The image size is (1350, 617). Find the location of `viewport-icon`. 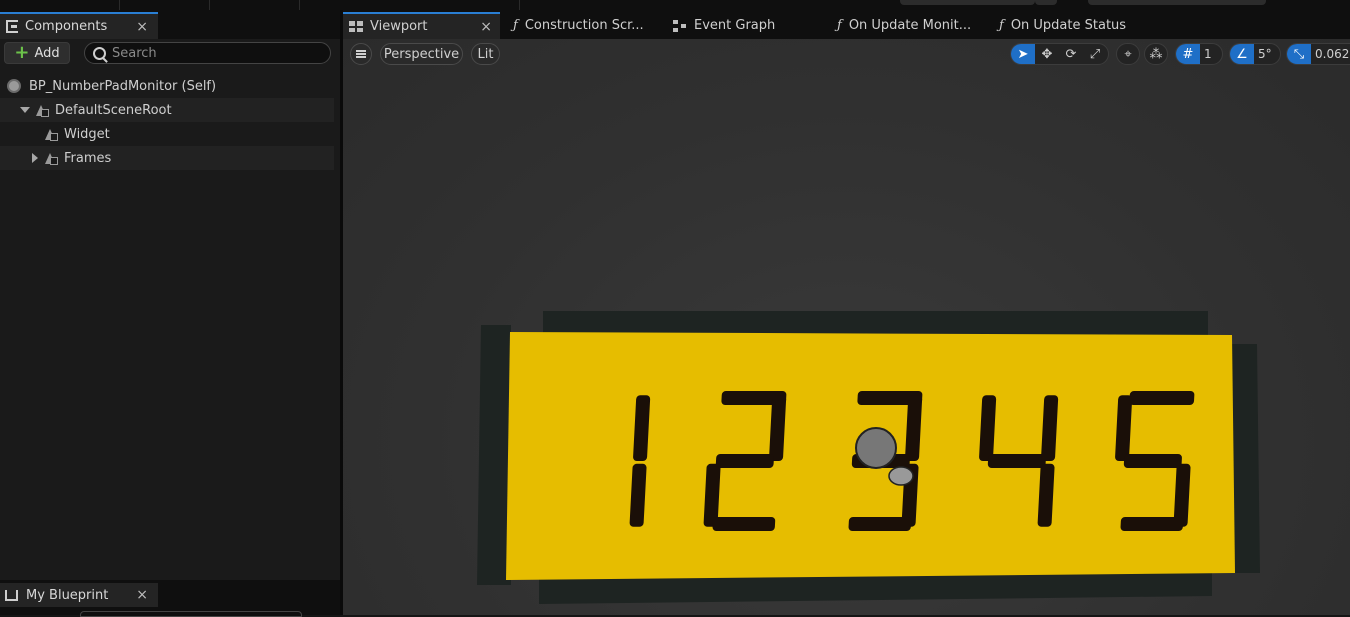

viewport-icon is located at coordinates (356, 26).